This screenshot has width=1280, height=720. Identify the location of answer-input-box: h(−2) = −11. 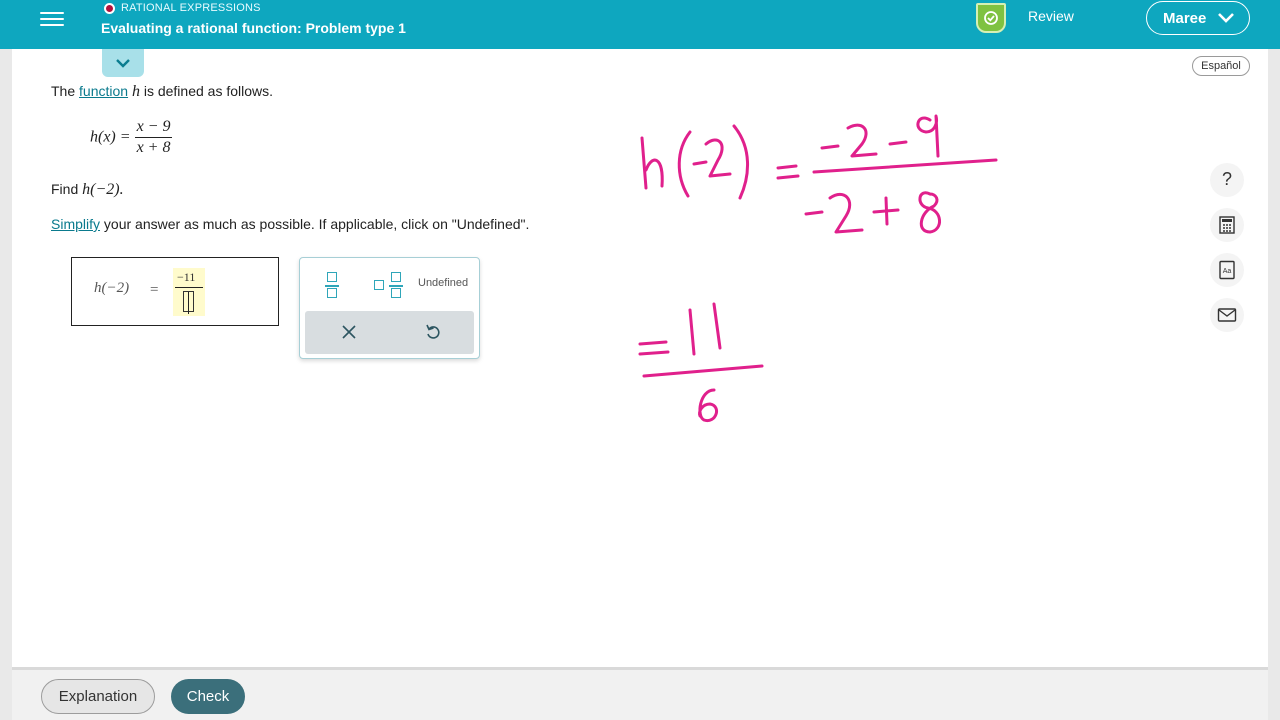
(175, 291).